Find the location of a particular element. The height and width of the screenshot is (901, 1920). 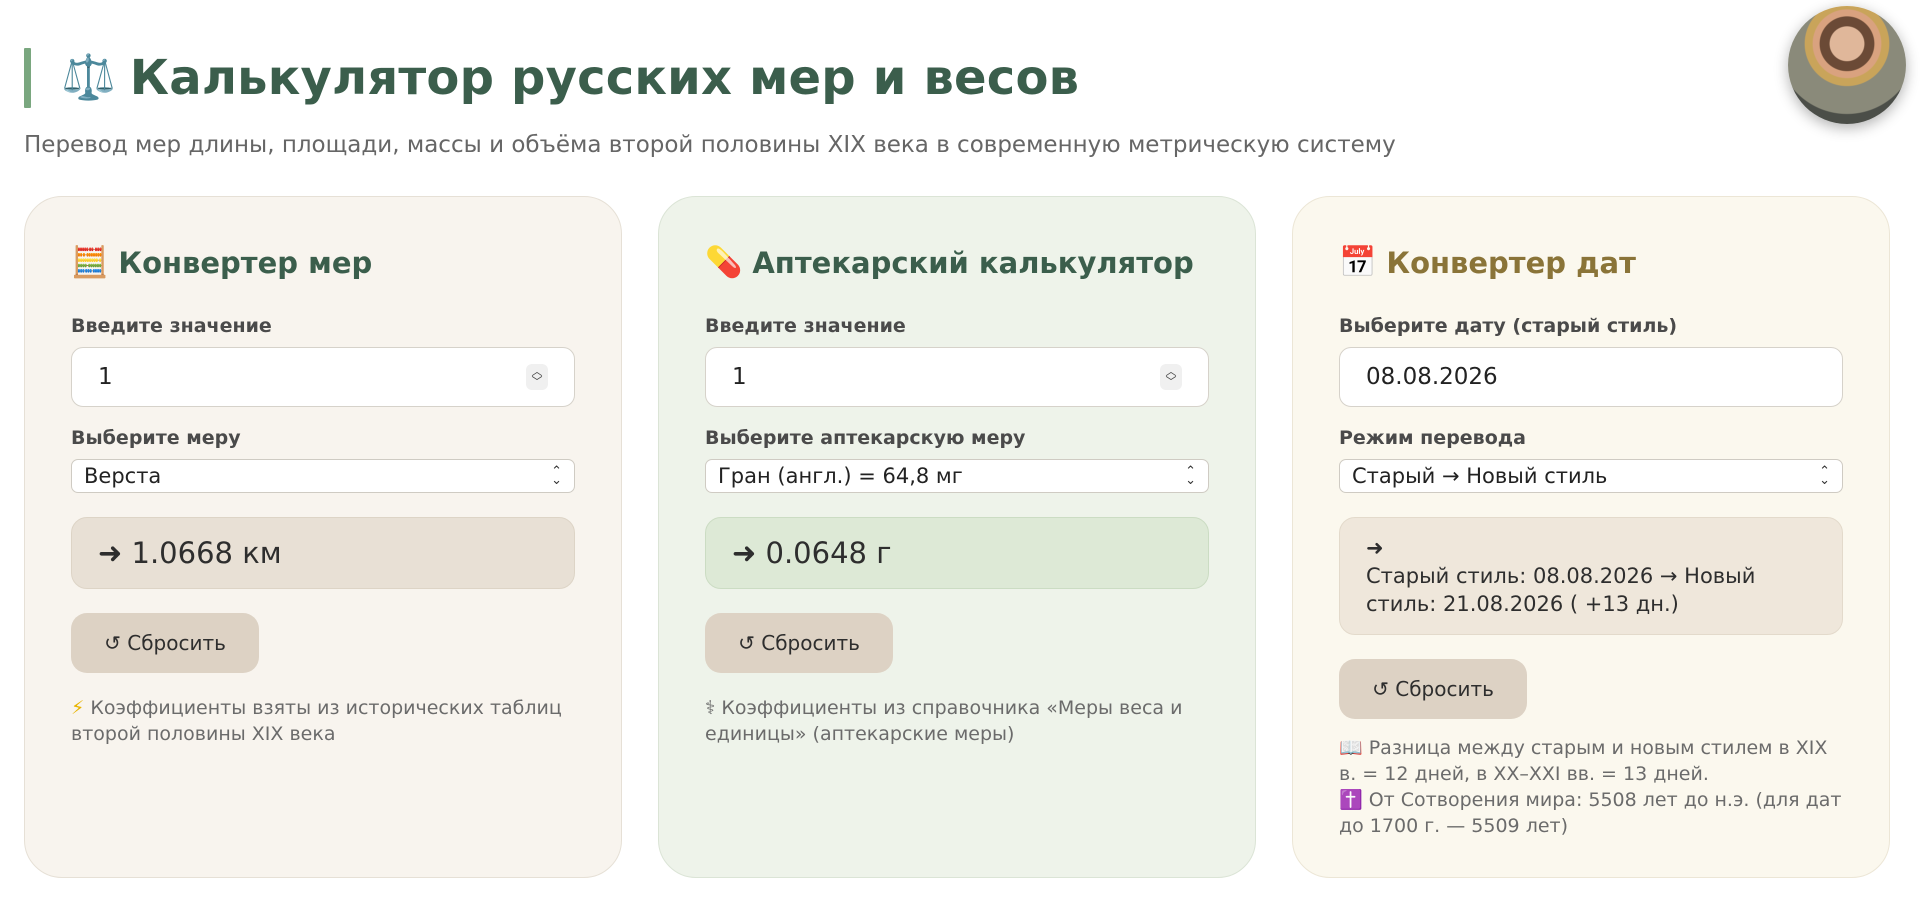

pill-icon: 💊 is located at coordinates (724, 262).